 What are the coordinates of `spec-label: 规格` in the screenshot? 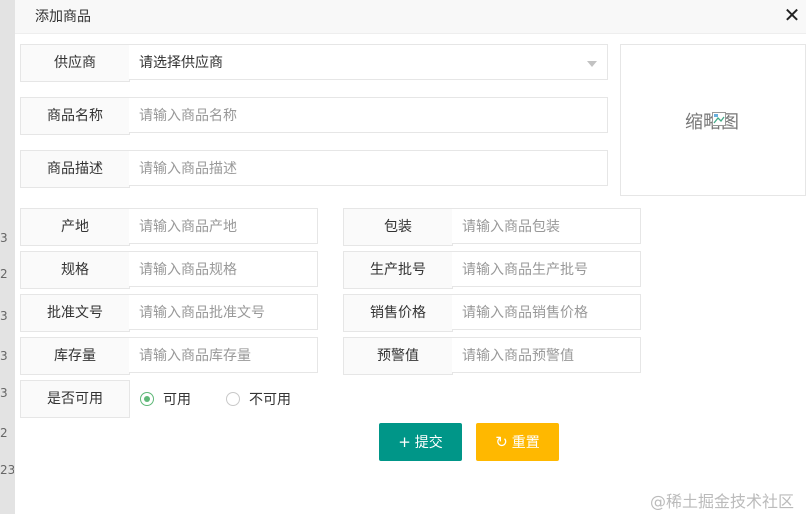 It's located at (75, 270).